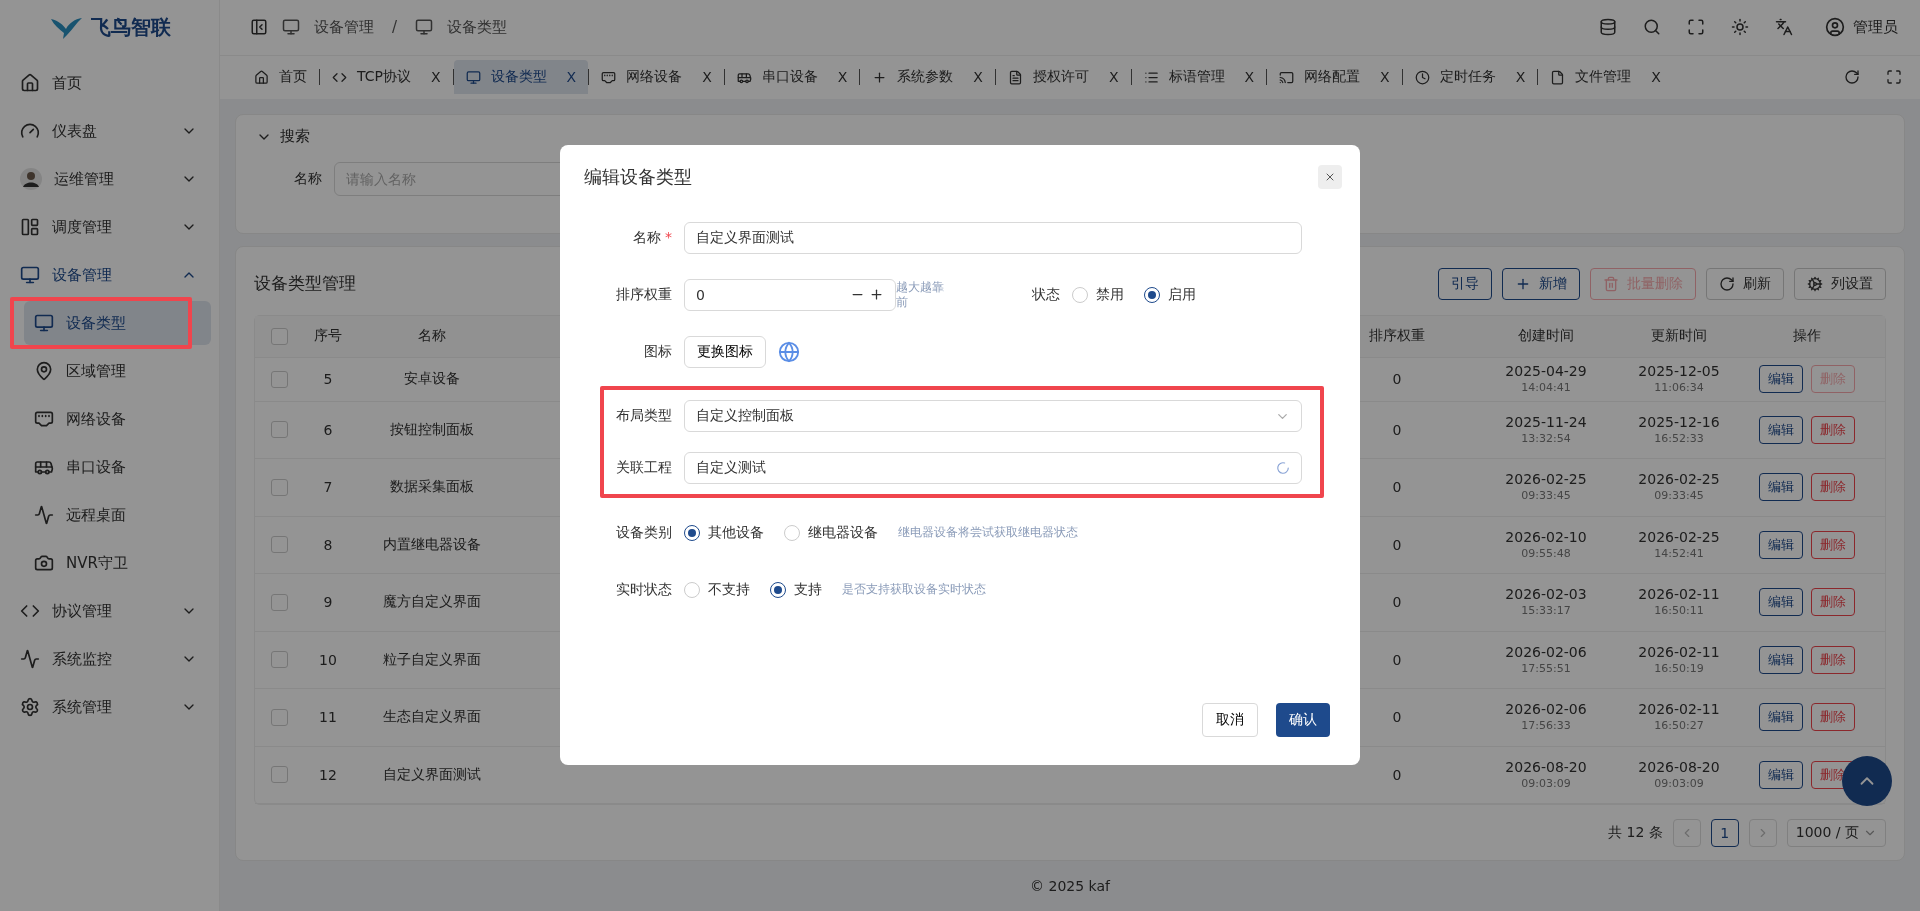 The width and height of the screenshot is (1920, 911). Describe the element at coordinates (1608, 27) in the screenshot. I see `database-icon` at that location.